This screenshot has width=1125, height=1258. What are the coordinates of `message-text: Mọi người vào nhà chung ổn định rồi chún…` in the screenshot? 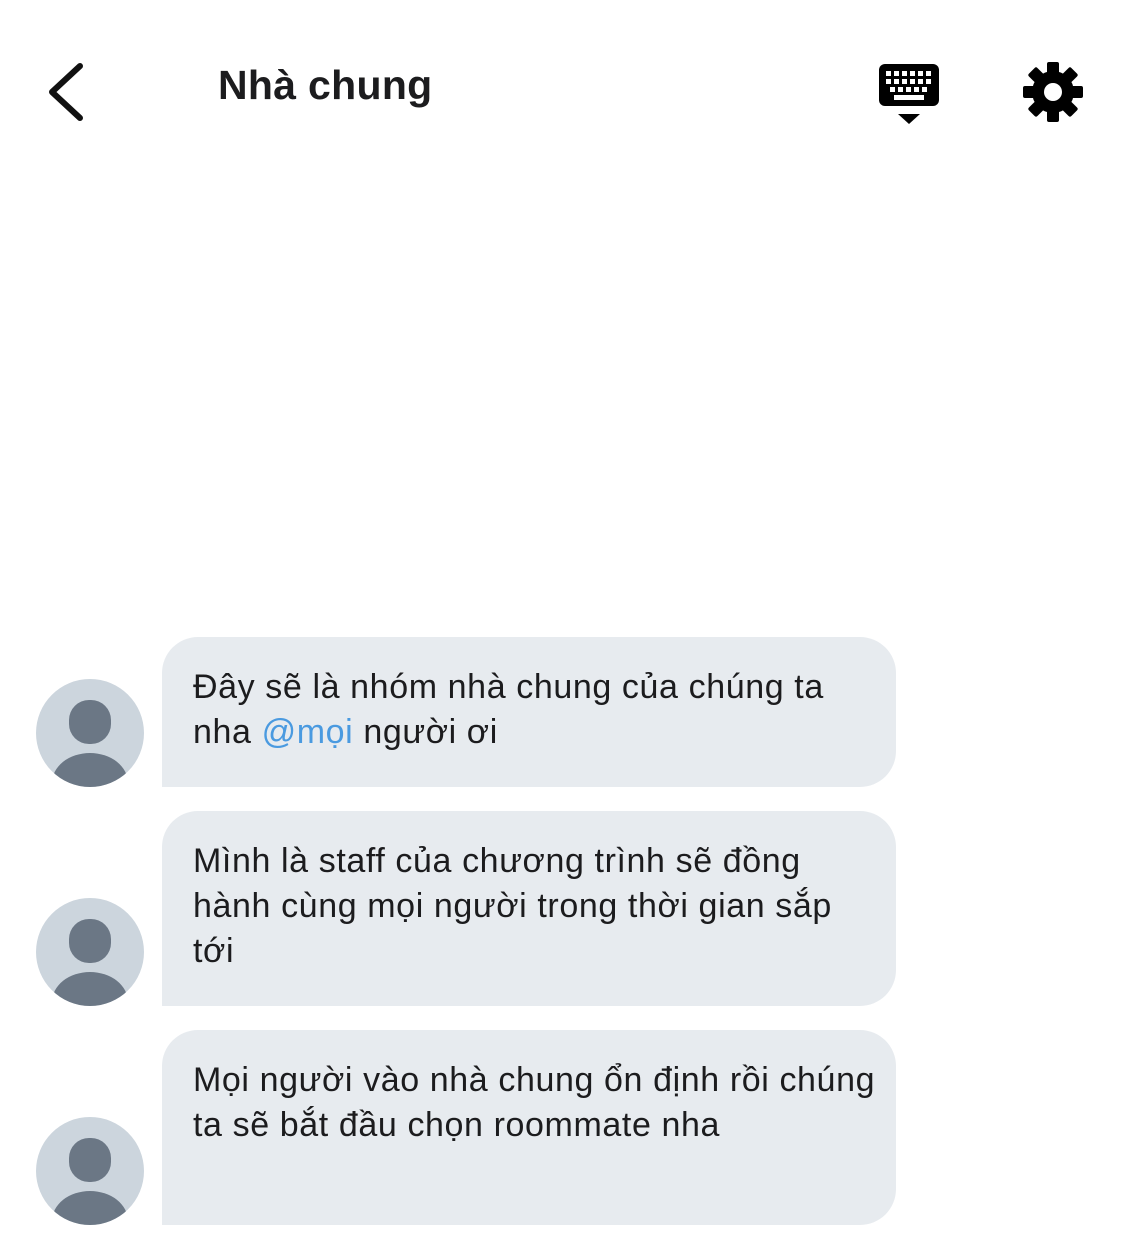 It's located at (534, 1102).